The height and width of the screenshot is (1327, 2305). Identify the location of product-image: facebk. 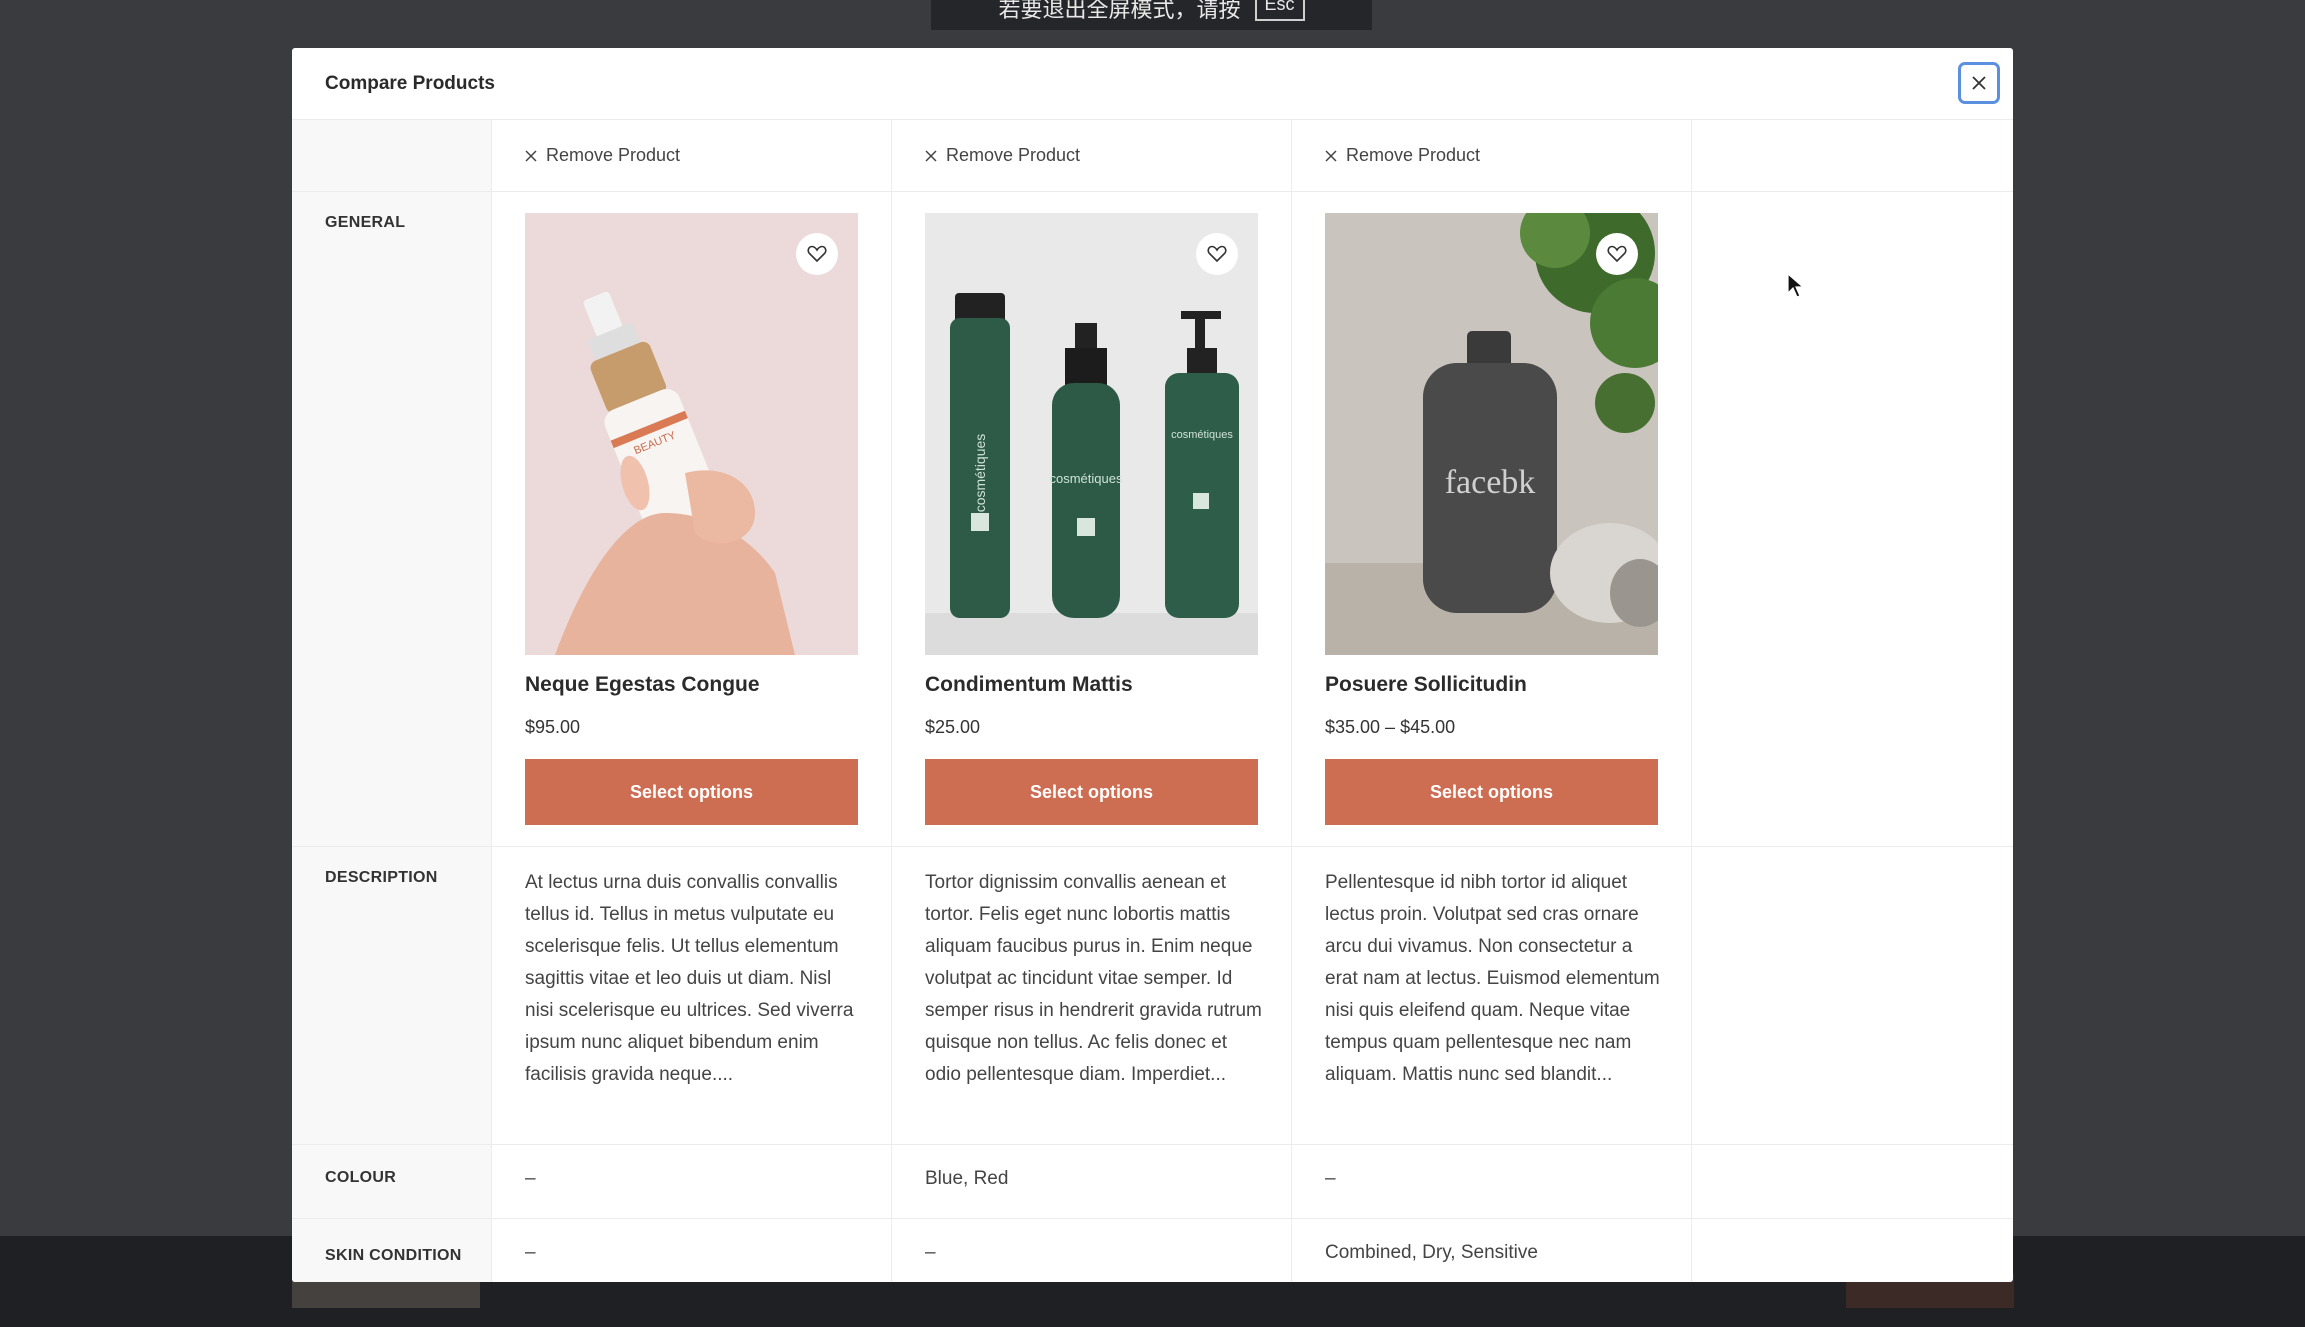
(1491, 434).